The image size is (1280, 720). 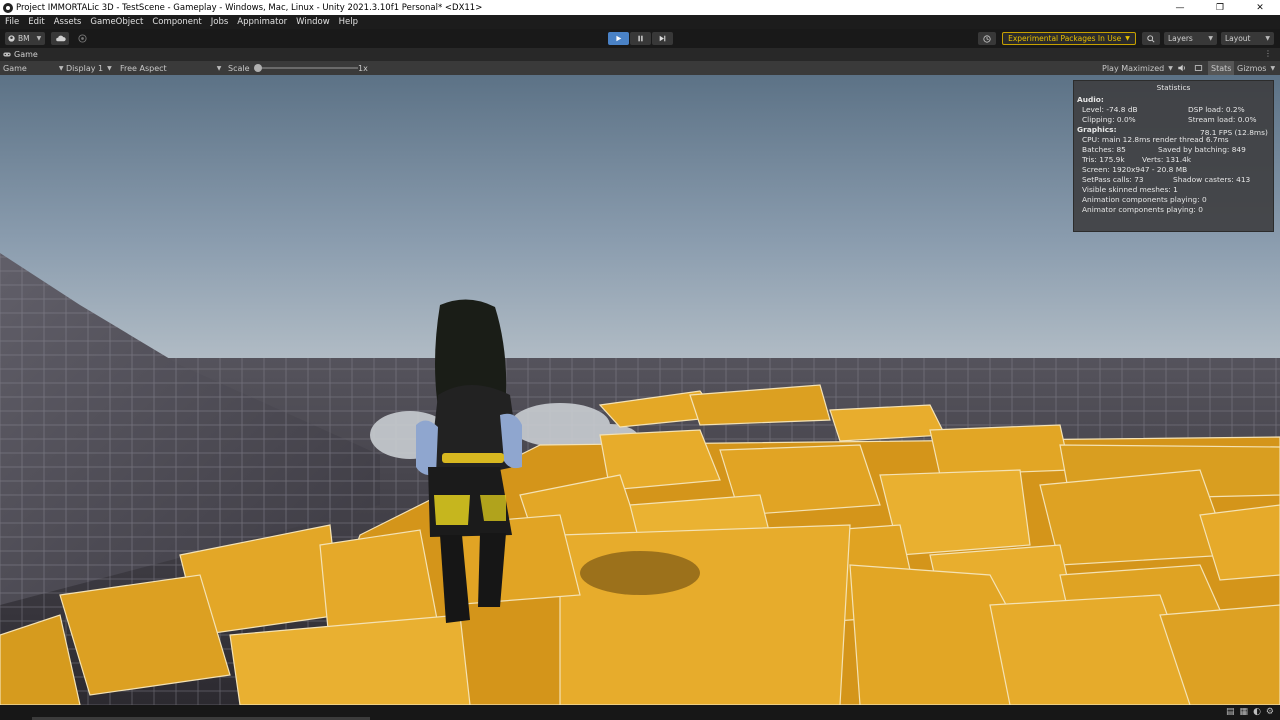 I want to click on unity-logo-icon, so click(x=8, y=7).